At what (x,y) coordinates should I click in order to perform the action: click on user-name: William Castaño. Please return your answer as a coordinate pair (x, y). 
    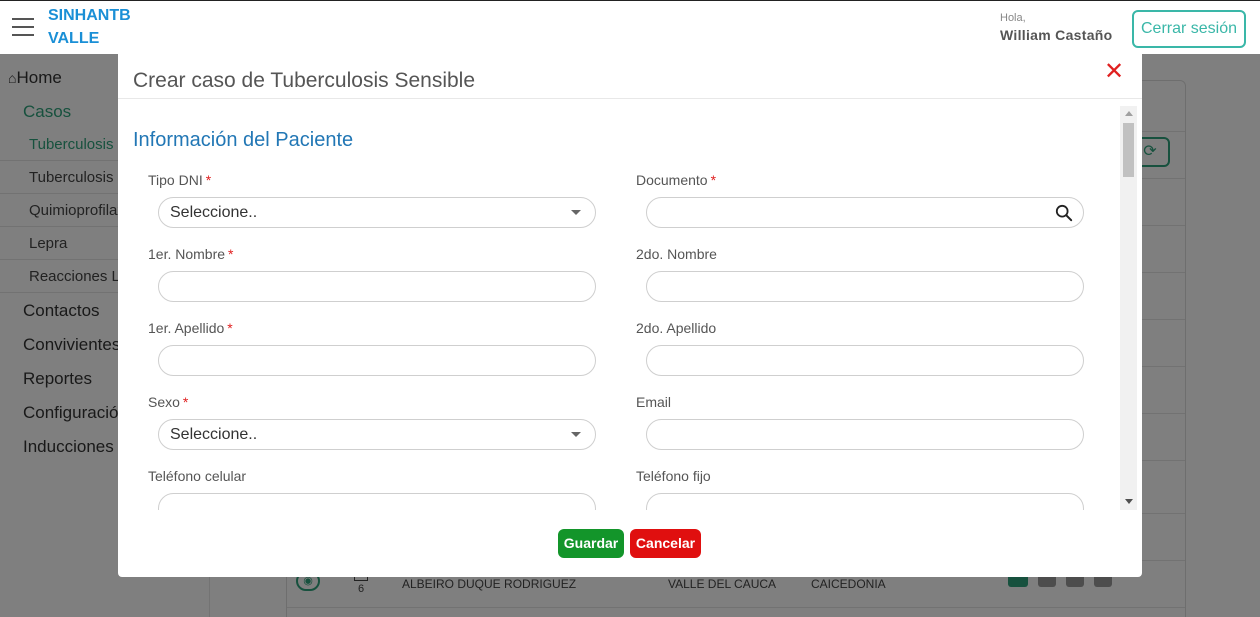
    Looking at the image, I should click on (1056, 35).